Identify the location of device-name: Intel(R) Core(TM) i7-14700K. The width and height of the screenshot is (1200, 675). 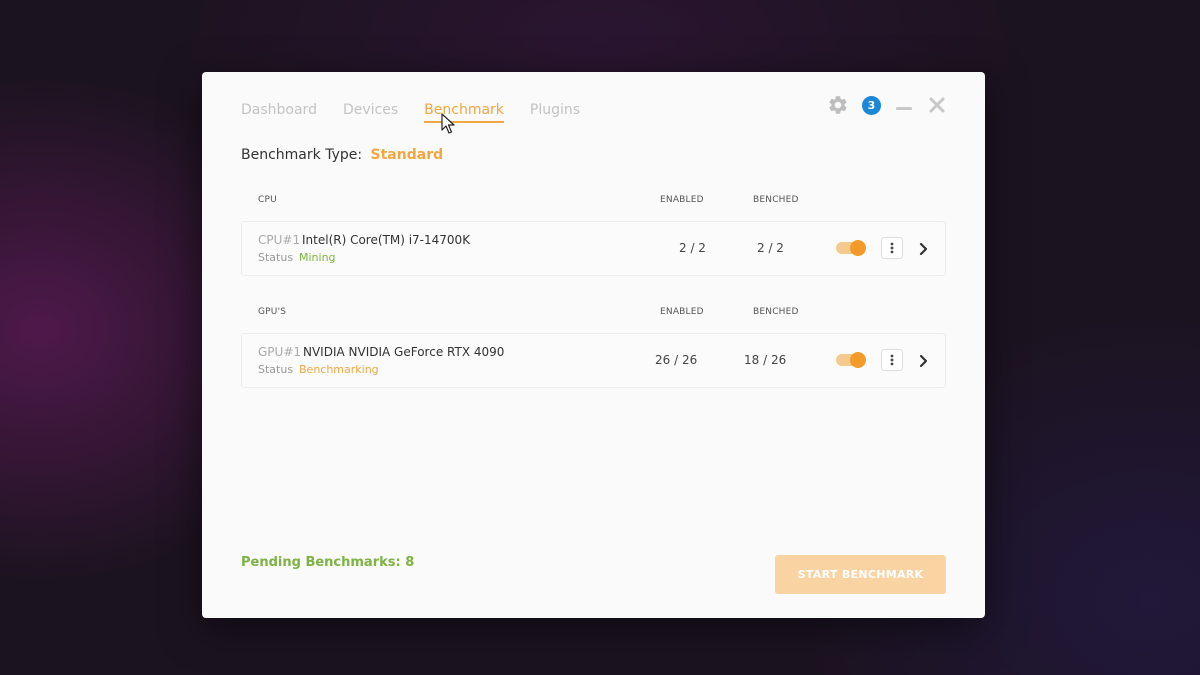
(386, 240).